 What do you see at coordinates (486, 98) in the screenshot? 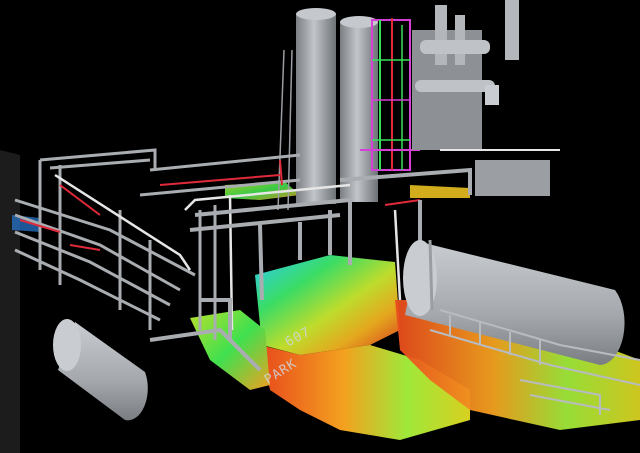
I see `process-equipment-cluster` at bounding box center [486, 98].